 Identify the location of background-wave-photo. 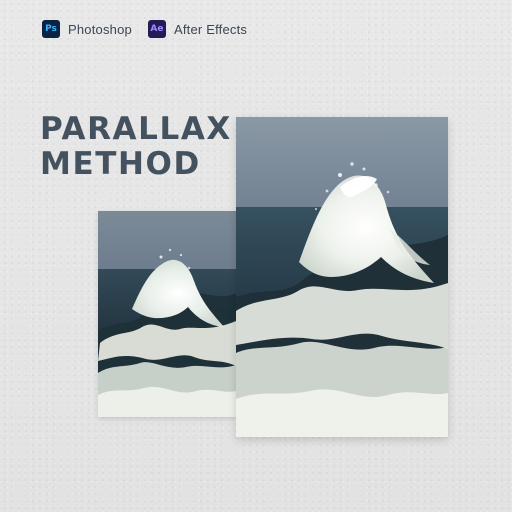
(167, 314).